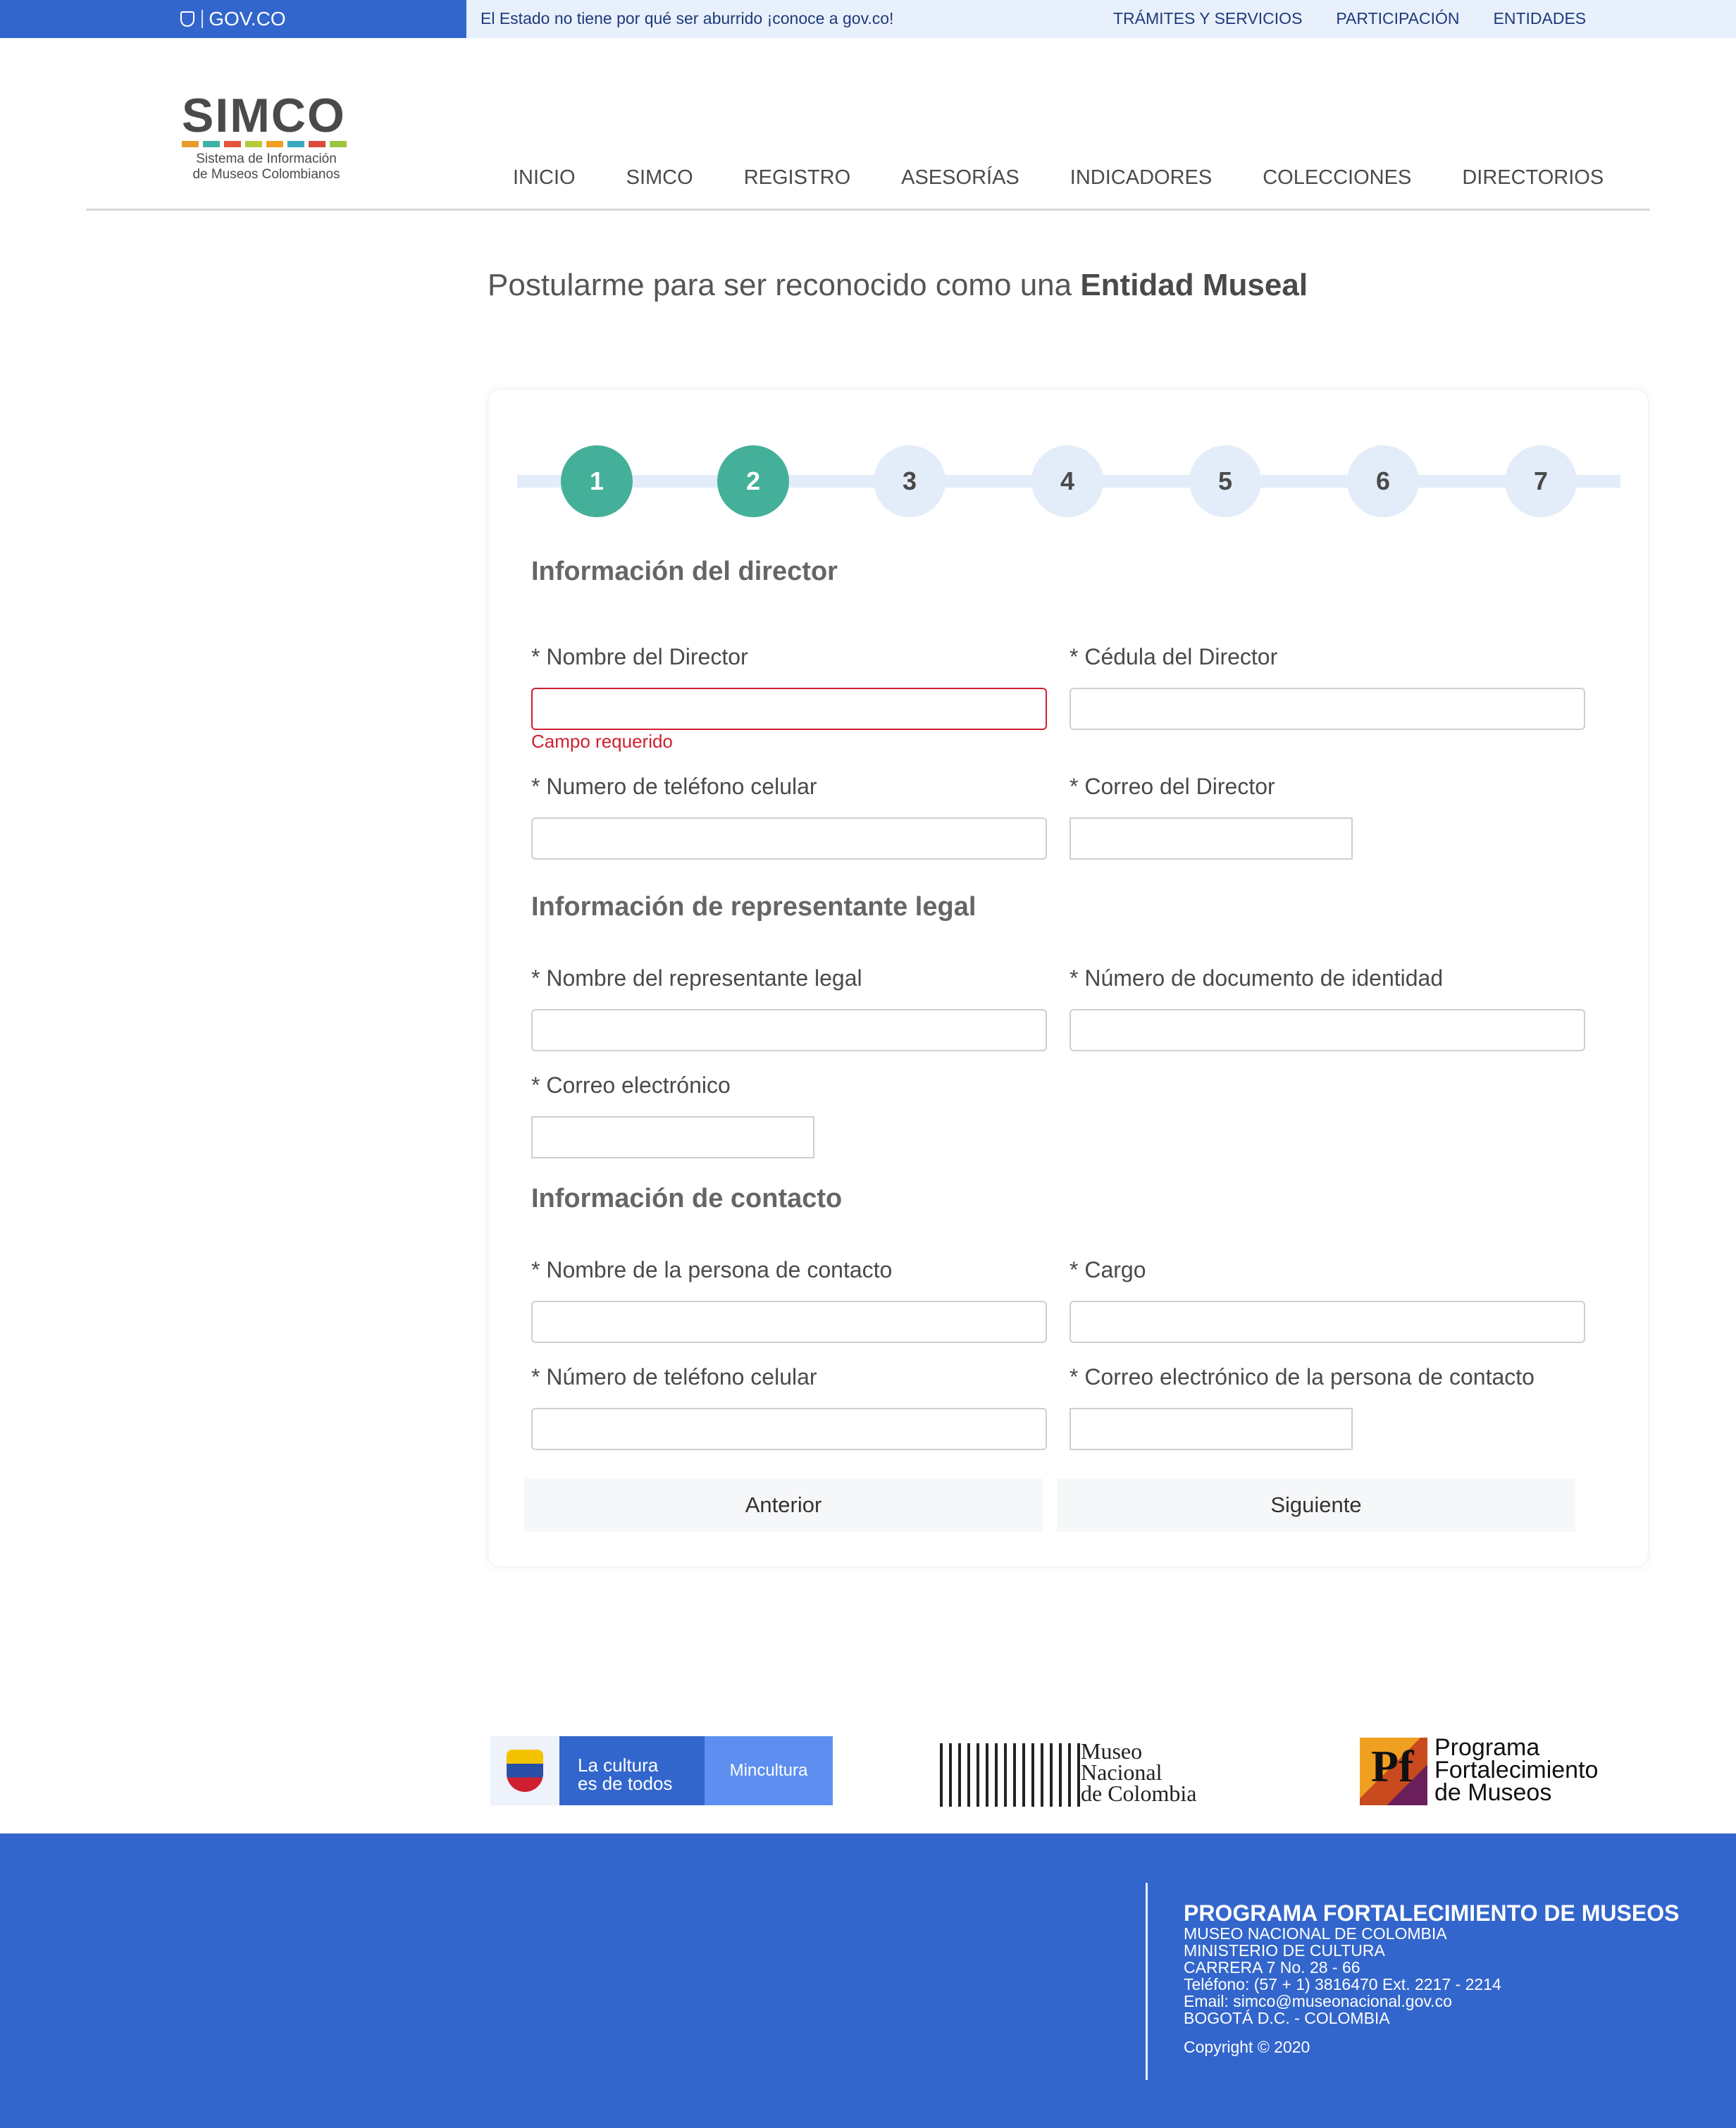  I want to click on simco-logo-word: SIMCO, so click(264, 115).